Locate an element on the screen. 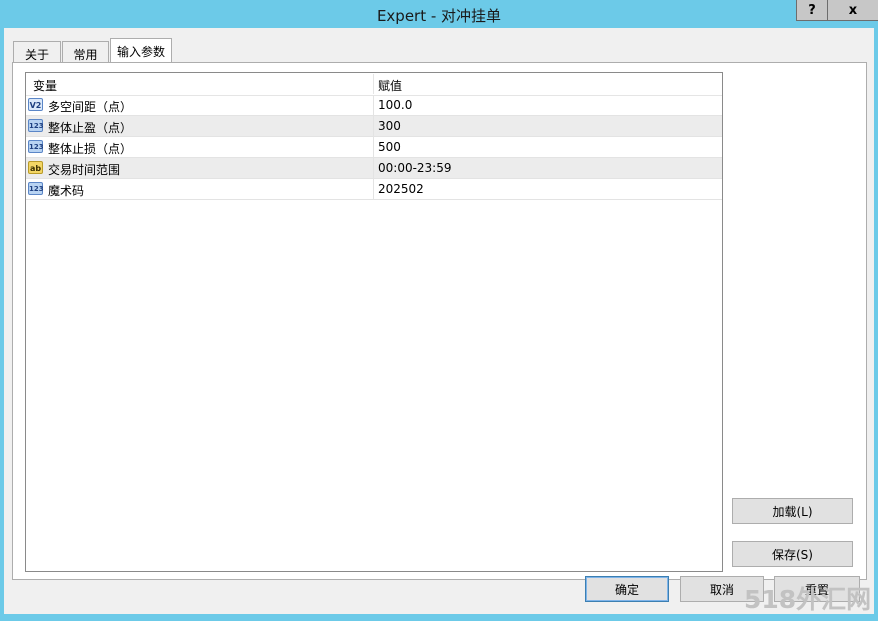  variable-name: 整体止损（点） is located at coordinates (90, 149).